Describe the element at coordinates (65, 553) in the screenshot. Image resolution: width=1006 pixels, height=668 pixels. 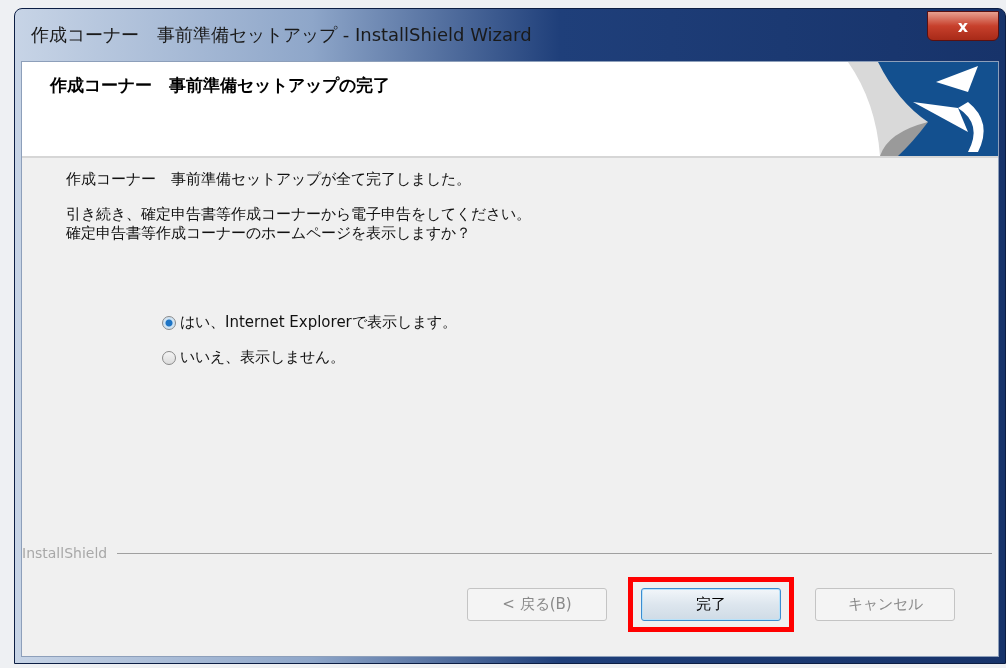
I see `brand-label: InstallShield` at that location.